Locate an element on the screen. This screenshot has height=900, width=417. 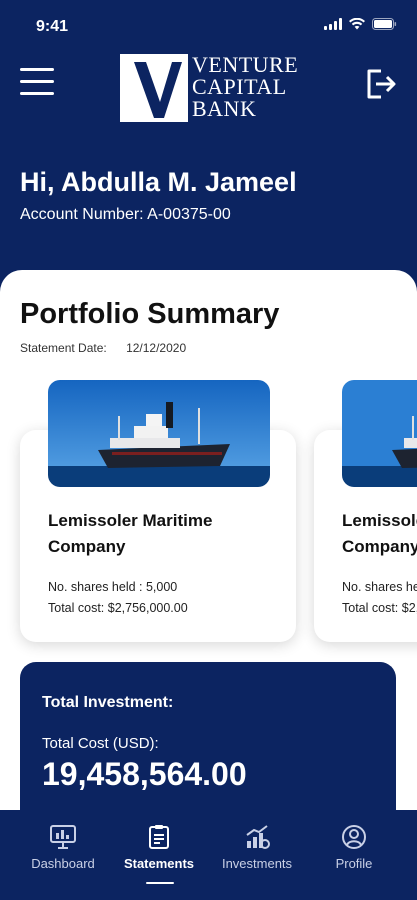
profile-icon is located at coordinates (354, 837).